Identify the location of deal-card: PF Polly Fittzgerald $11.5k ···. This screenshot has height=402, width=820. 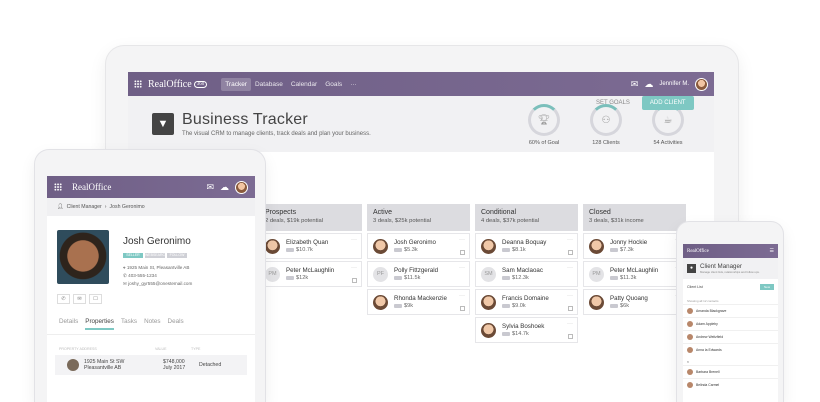
(418, 274).